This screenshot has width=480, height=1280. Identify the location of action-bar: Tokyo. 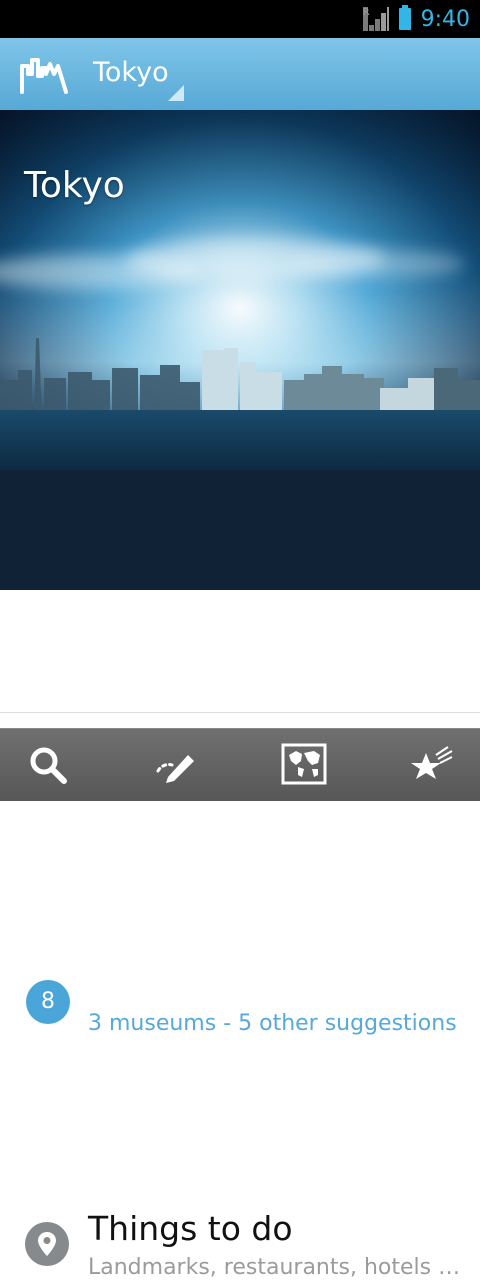
(240, 74).